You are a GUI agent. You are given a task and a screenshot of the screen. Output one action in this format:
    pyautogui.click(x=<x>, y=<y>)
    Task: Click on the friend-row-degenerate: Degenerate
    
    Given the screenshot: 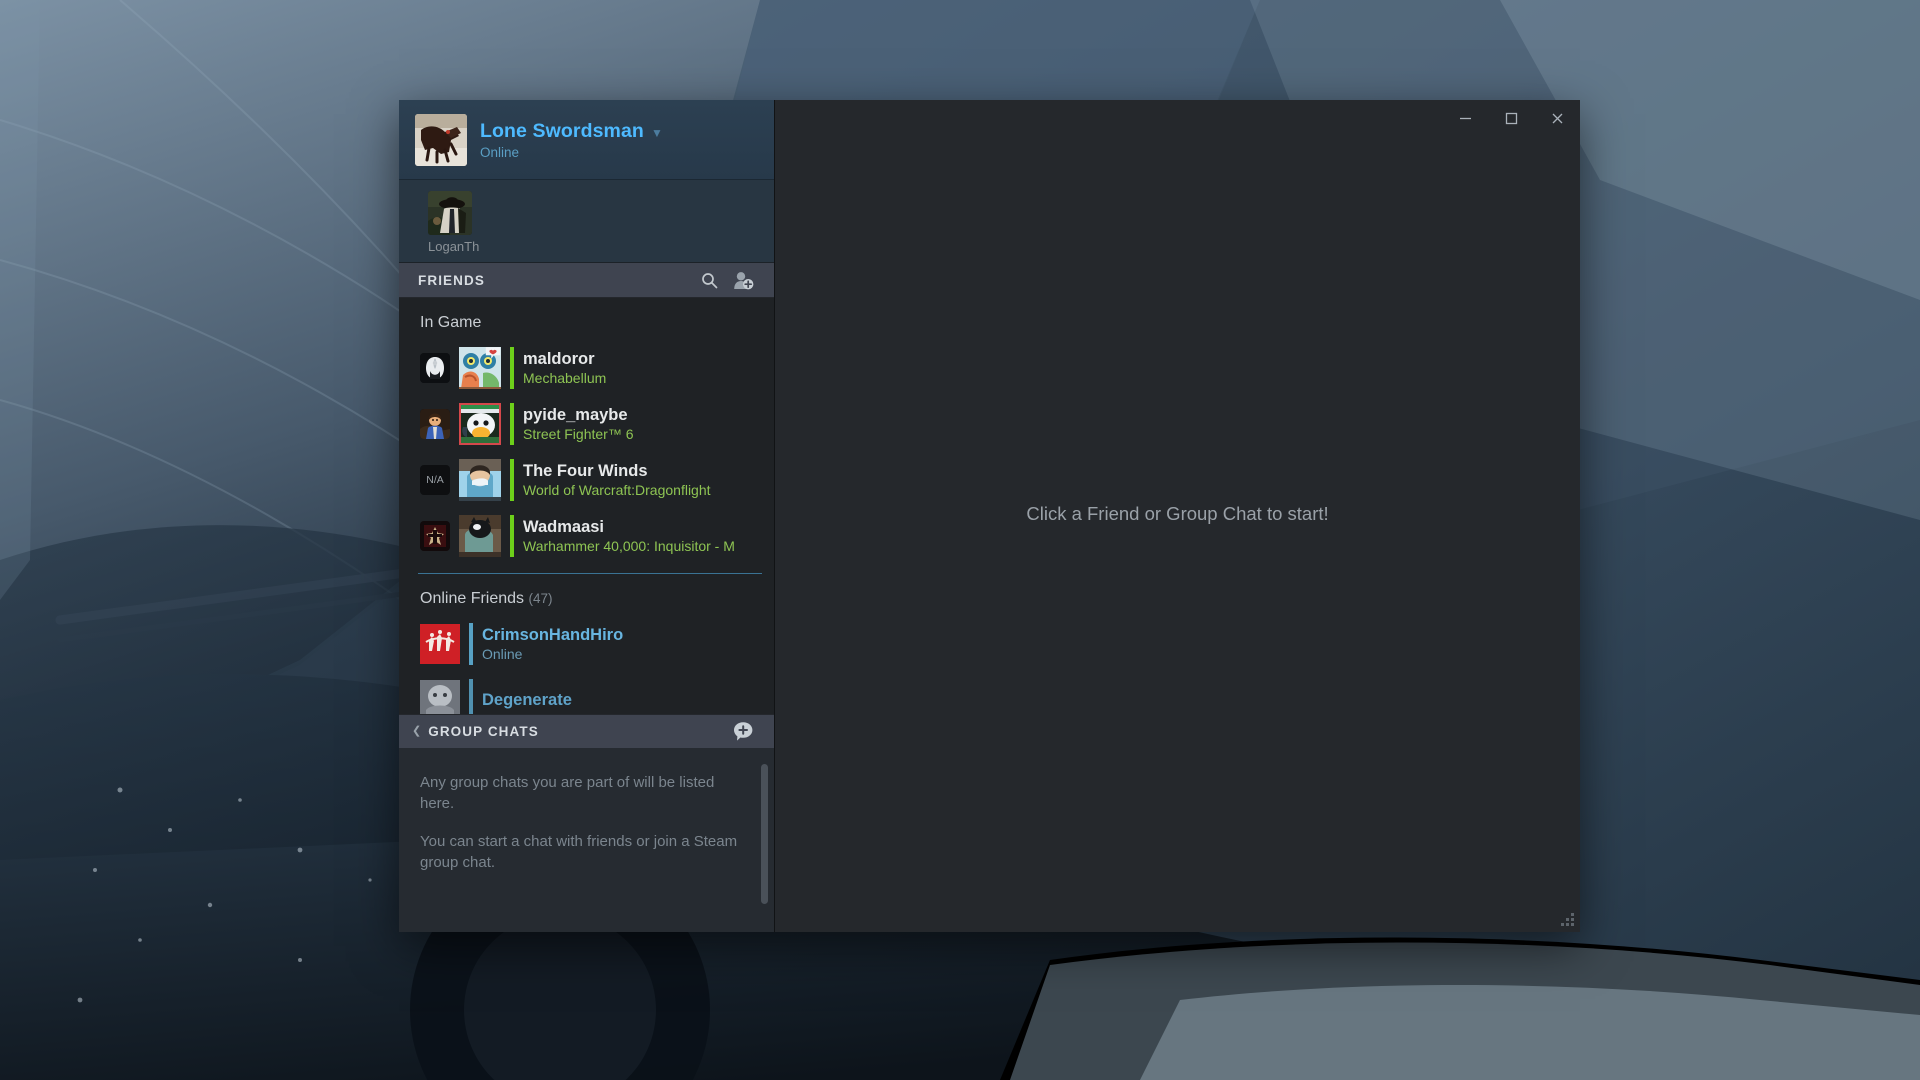 What is the action you would take?
    pyautogui.click(x=586, y=693)
    